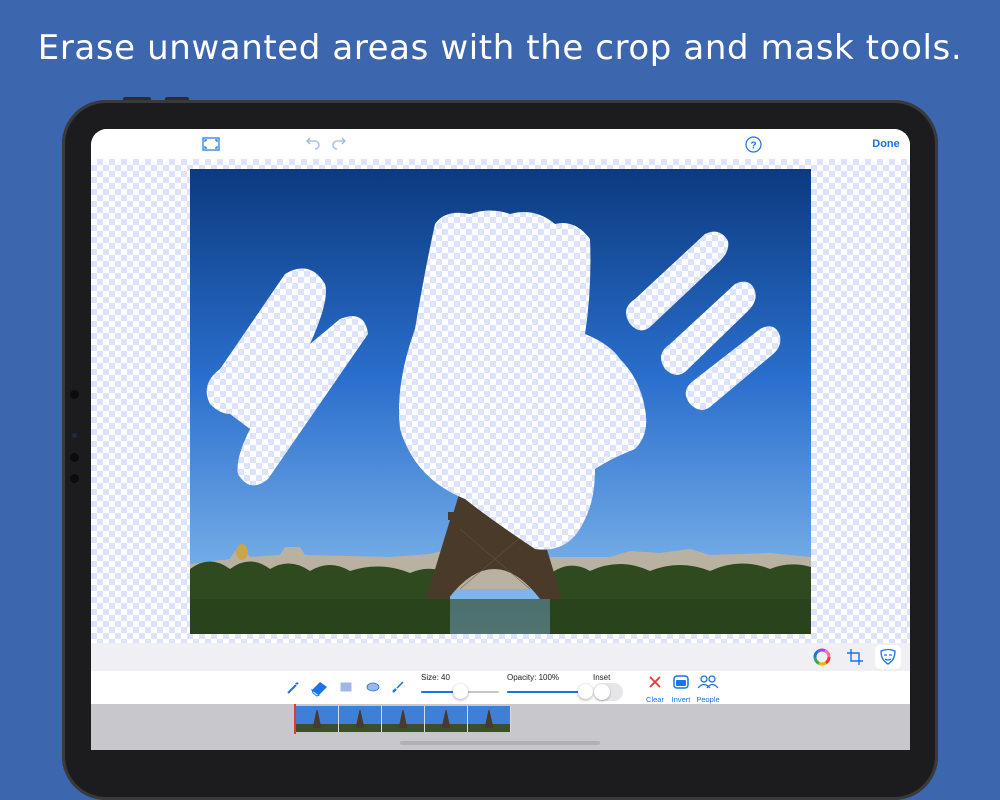 This screenshot has width=1000, height=800. Describe the element at coordinates (546, 692) in the screenshot. I see `opacity-slider-fill` at that location.